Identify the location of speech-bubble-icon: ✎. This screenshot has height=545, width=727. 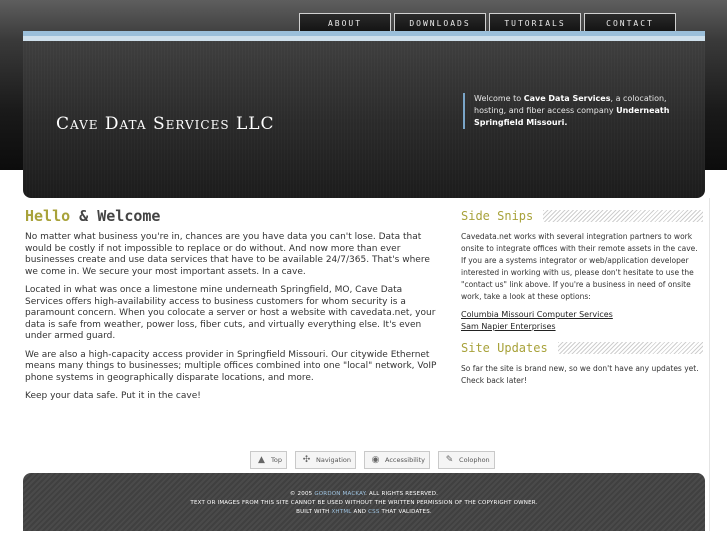
(449, 459).